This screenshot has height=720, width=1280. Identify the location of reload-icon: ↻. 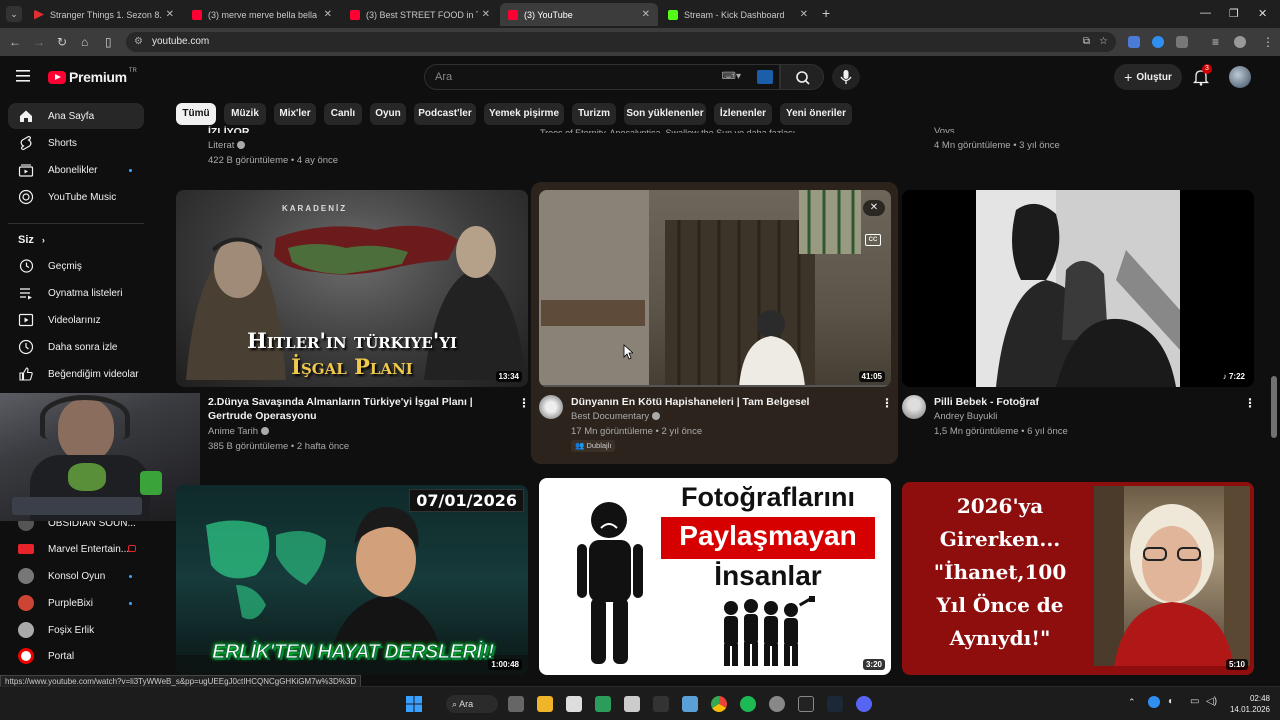
(62, 42).